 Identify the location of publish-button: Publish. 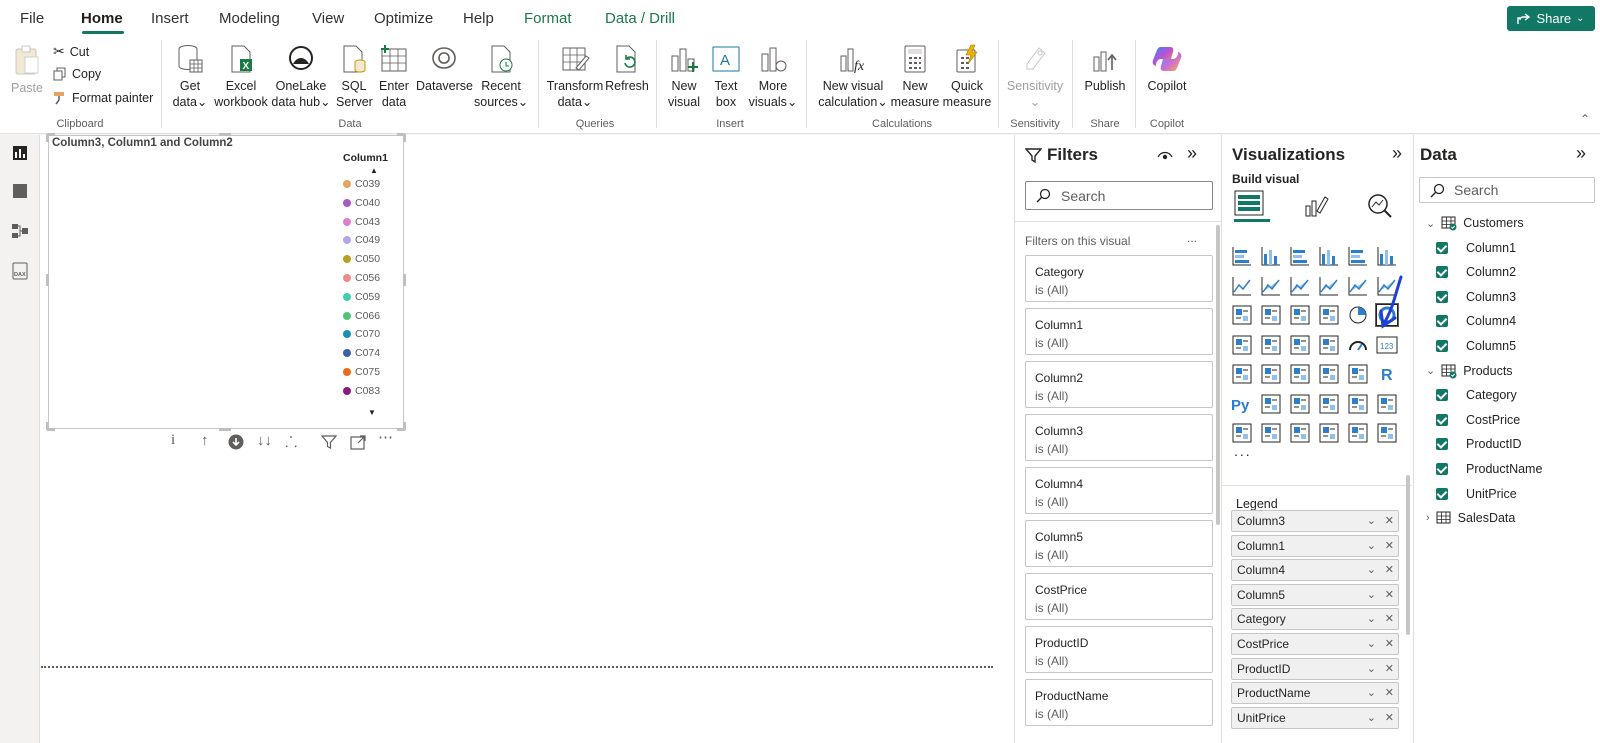
(1105, 69).